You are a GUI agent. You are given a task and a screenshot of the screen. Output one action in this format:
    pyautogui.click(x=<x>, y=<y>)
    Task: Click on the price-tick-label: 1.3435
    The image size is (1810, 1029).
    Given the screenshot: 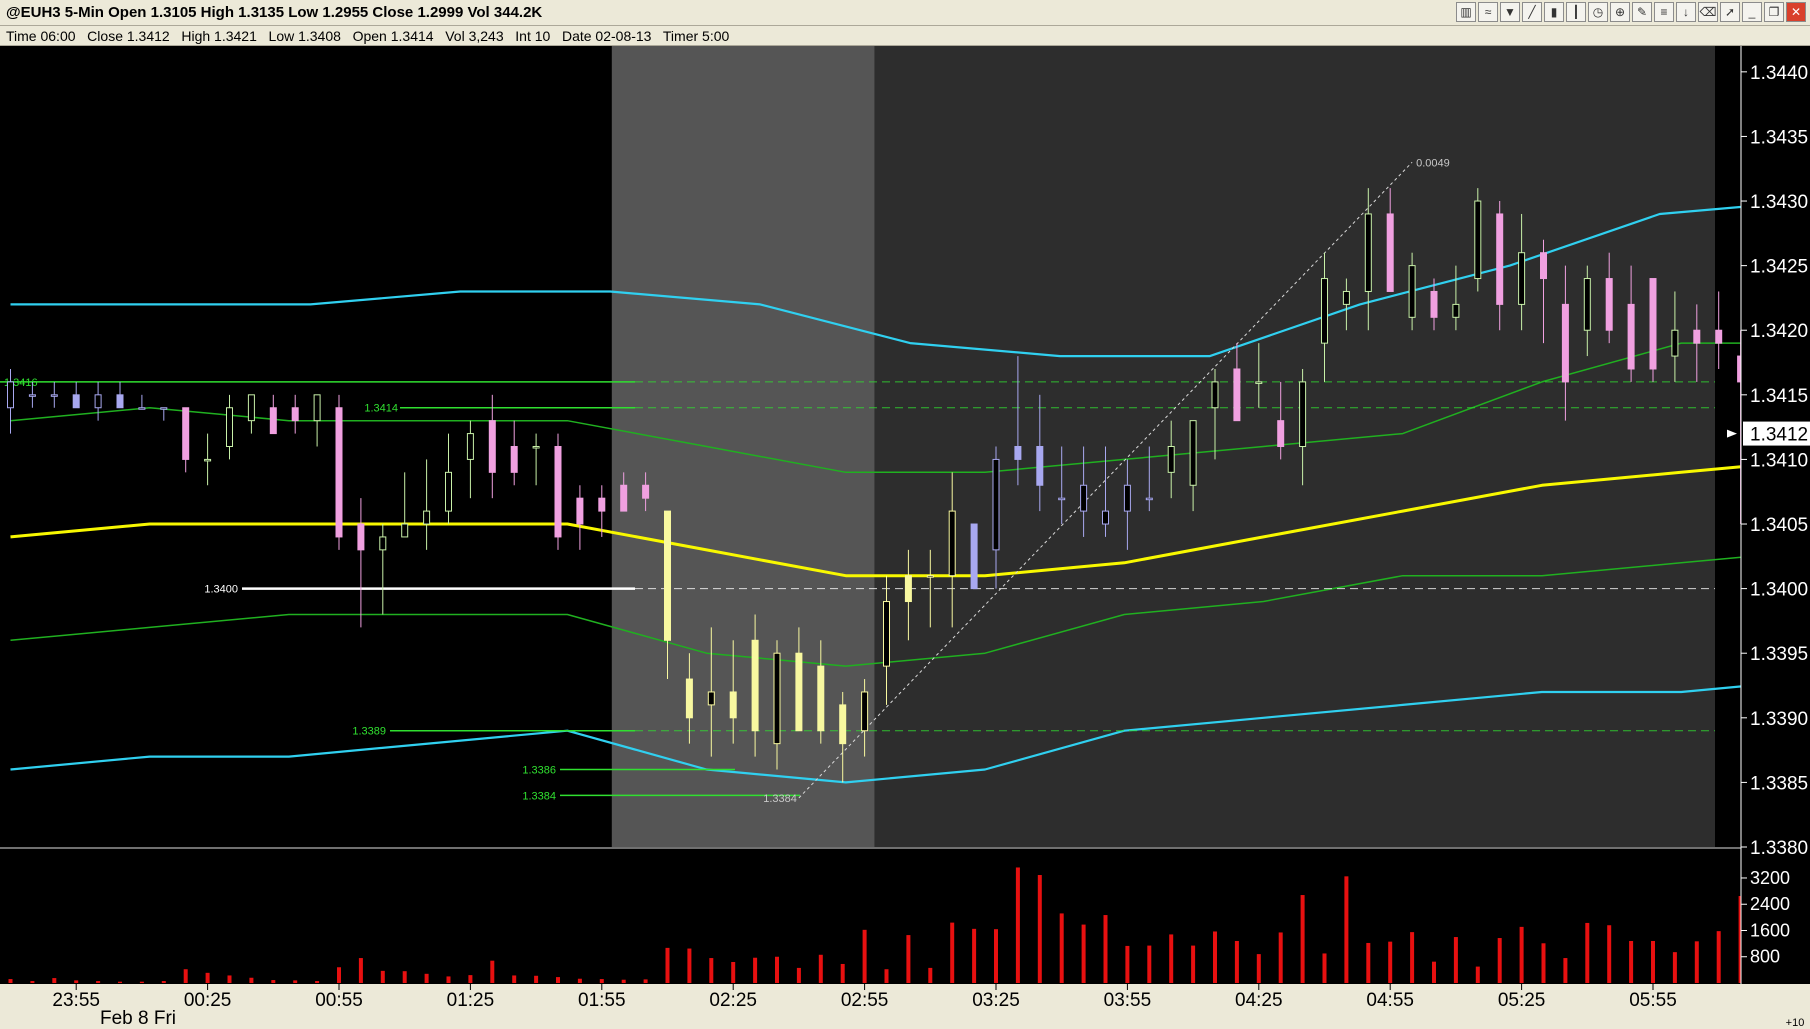 What is the action you would take?
    pyautogui.click(x=1779, y=137)
    